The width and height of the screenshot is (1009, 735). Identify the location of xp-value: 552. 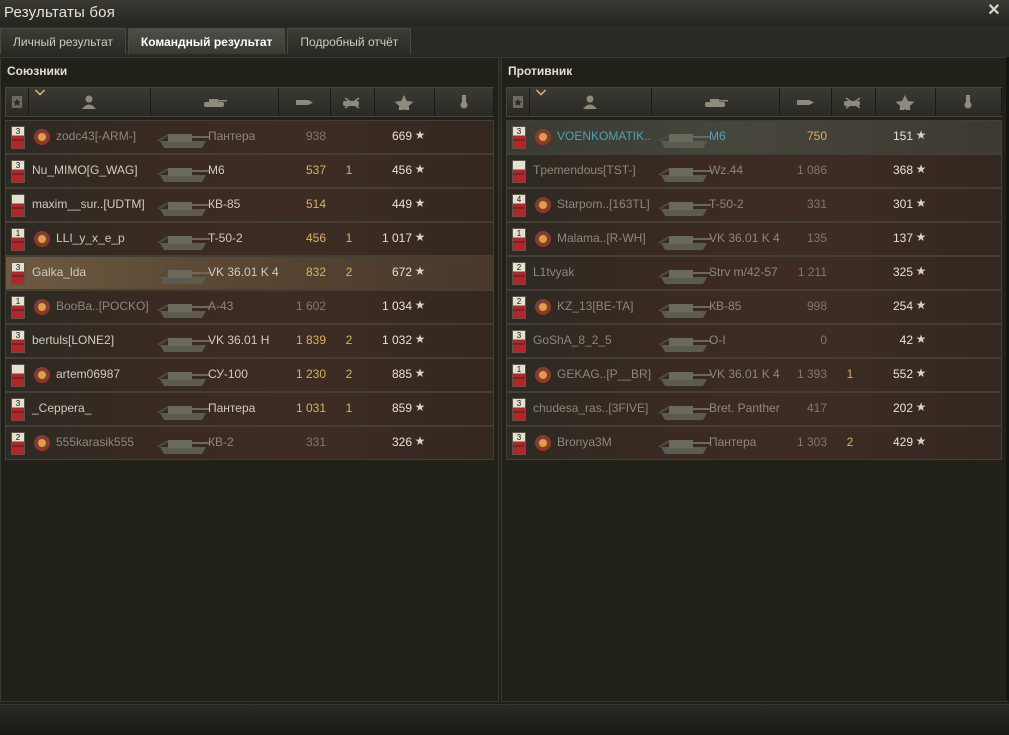
(902, 374).